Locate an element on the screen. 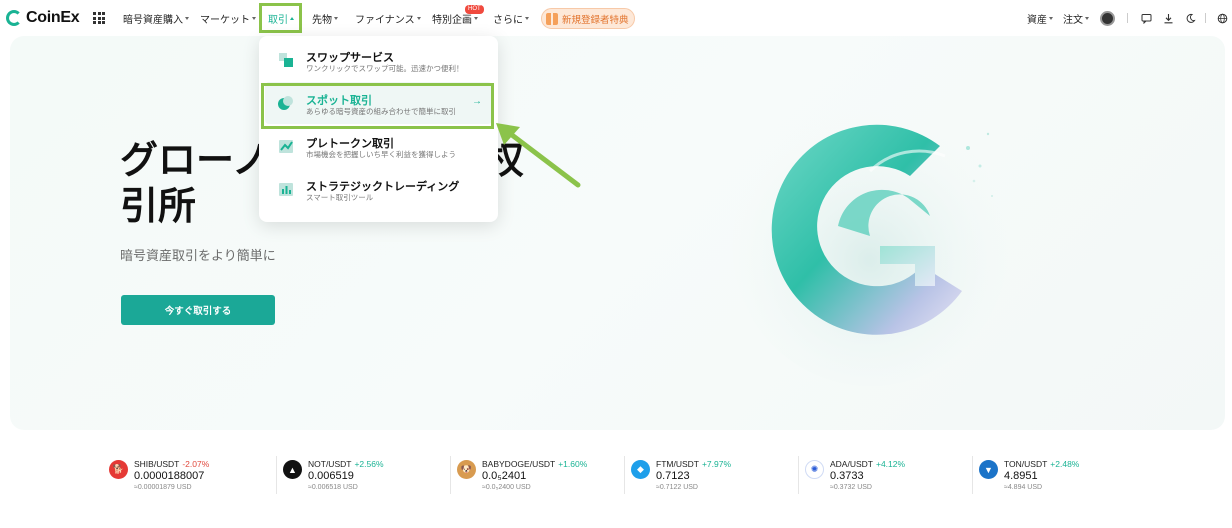  shib-icon: 🐕 is located at coordinates (118, 469).